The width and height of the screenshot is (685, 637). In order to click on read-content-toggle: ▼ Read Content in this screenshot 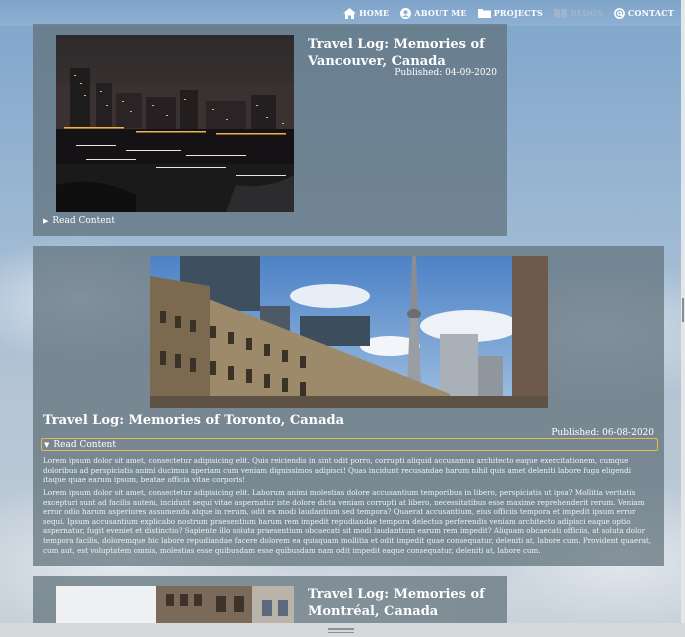, I will do `click(349, 444)`.